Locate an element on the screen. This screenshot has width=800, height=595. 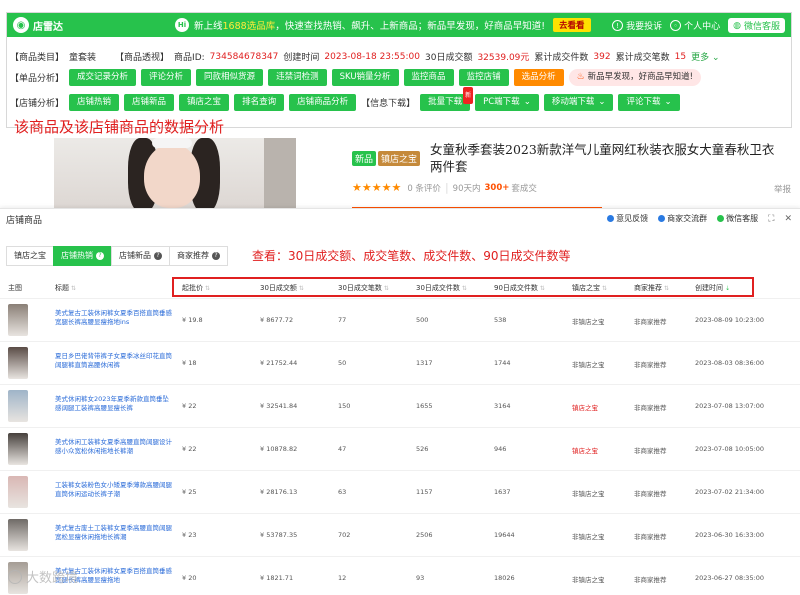
cell-sales30: ¥ 28176.13 is located at coordinates (279, 492).